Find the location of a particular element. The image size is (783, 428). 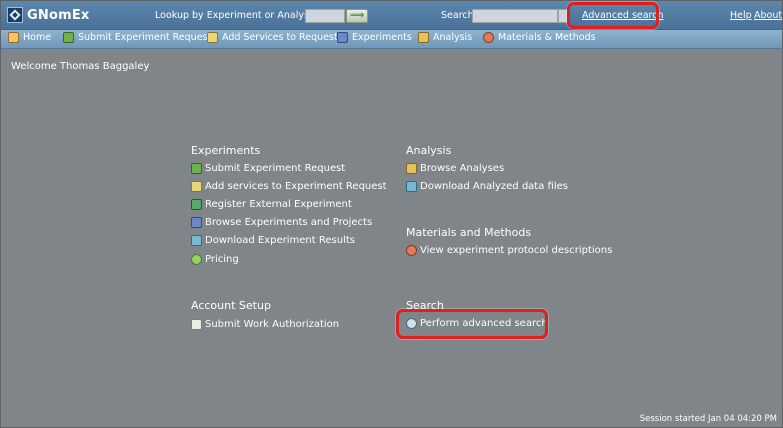

link-label: View experiment protocol descriptions is located at coordinates (516, 250).